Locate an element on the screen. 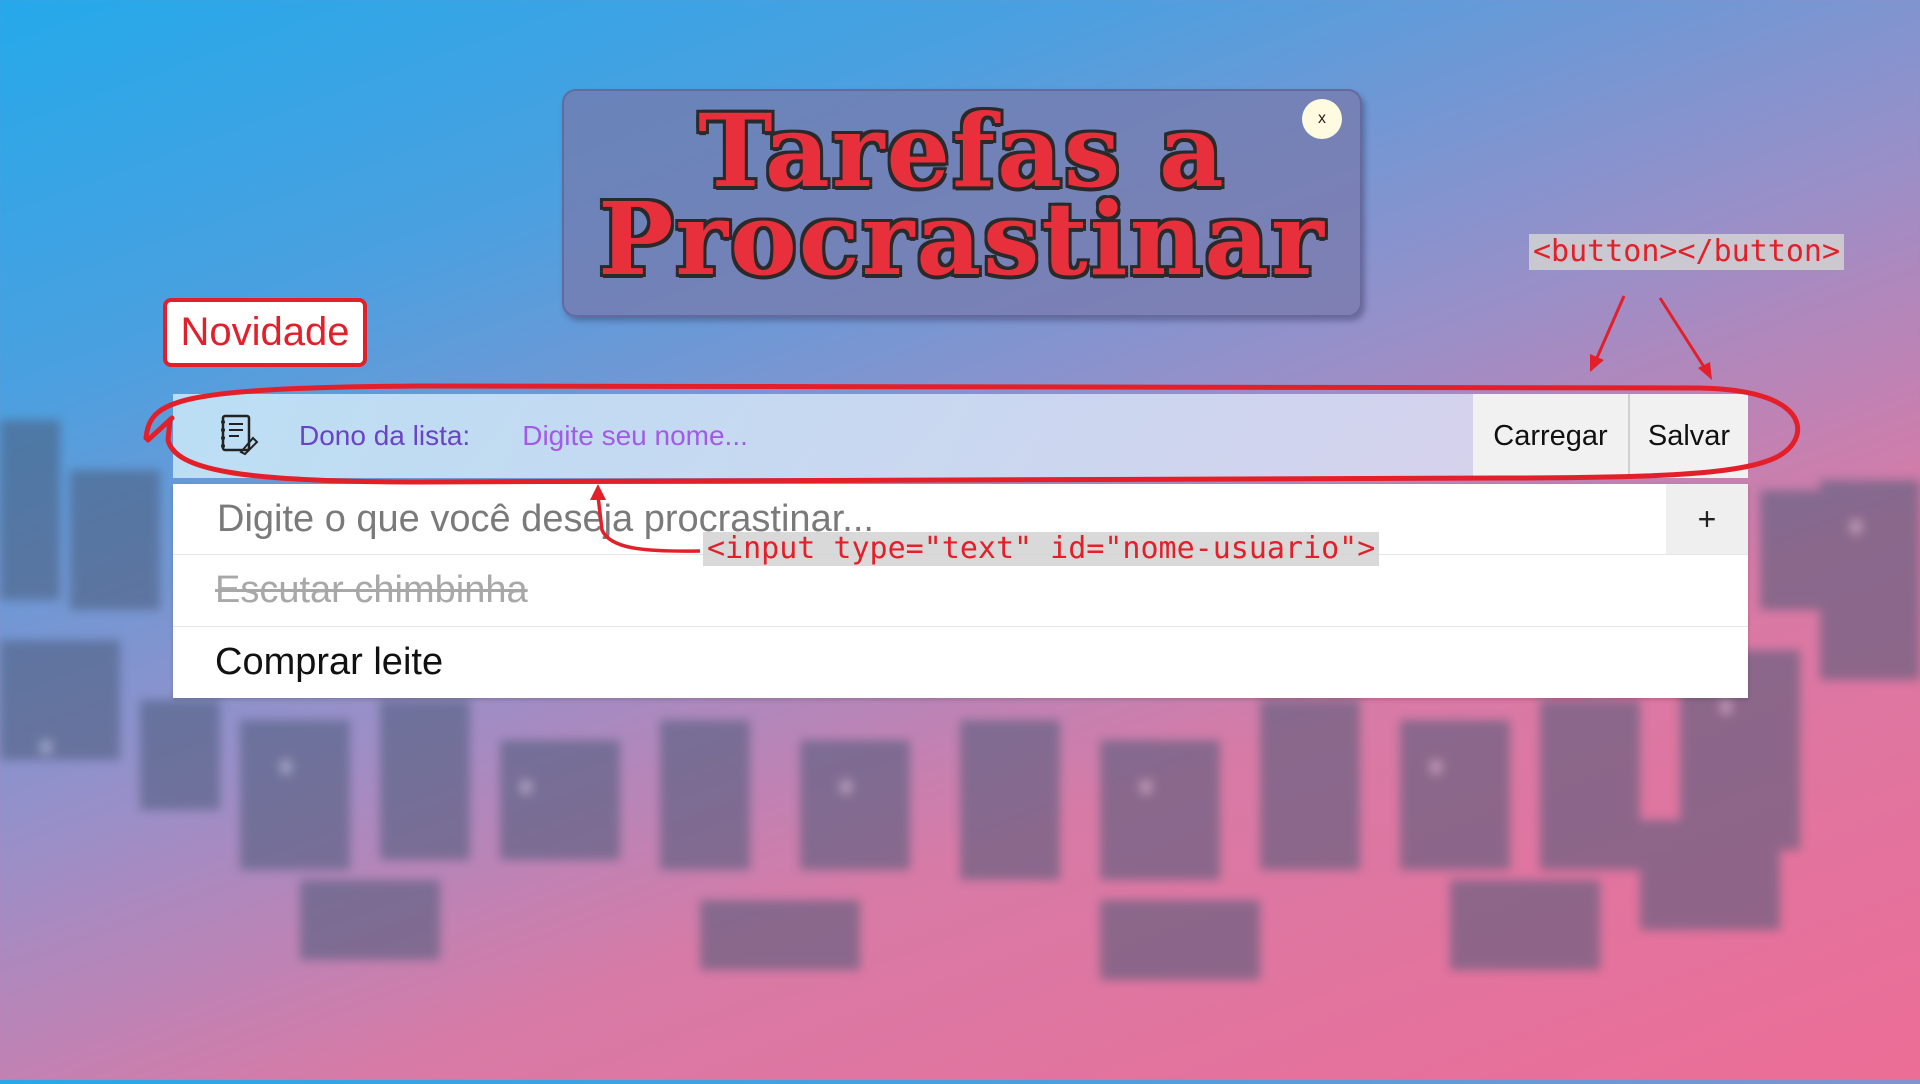 The height and width of the screenshot is (1084, 1920). list-item: Comprar leite is located at coordinates (960, 662).